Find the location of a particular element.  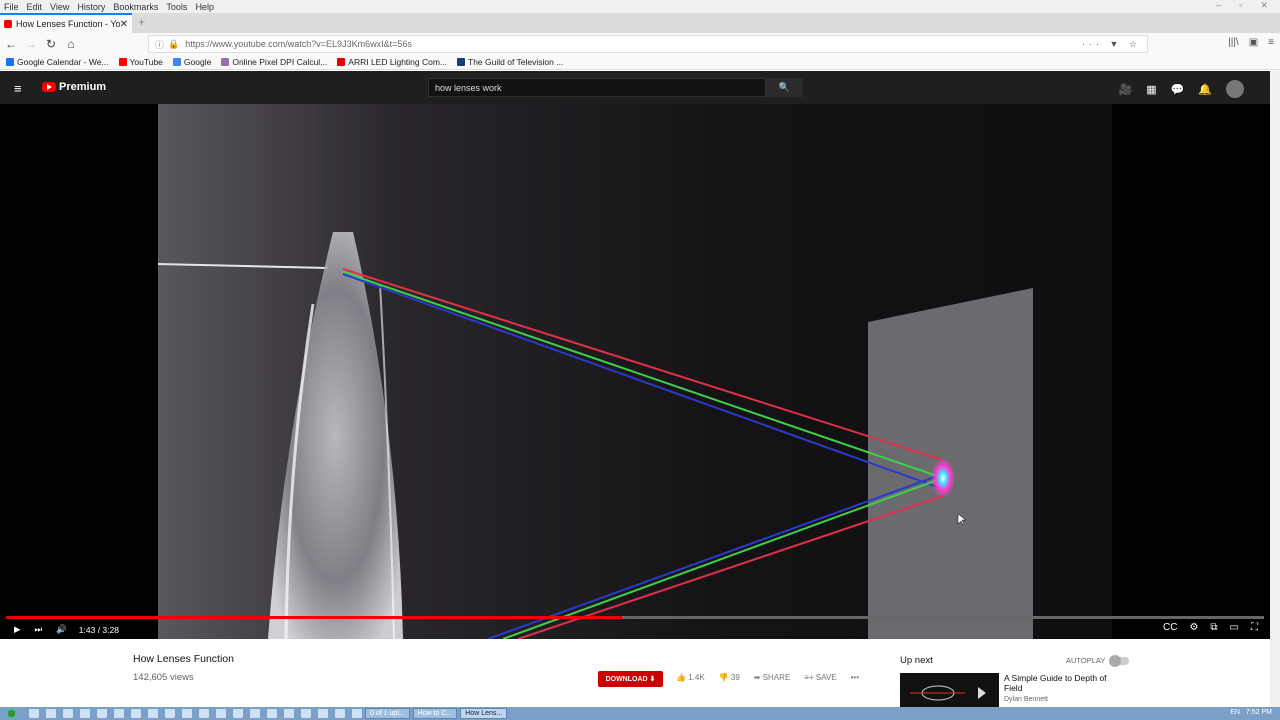

clock: 7:52 PM is located at coordinates (1259, 712).